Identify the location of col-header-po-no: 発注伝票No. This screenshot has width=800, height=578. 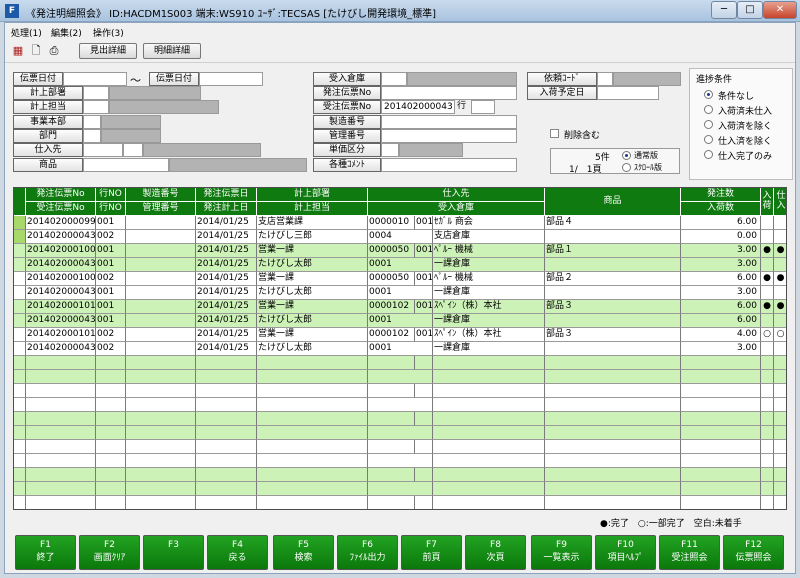
(61, 195).